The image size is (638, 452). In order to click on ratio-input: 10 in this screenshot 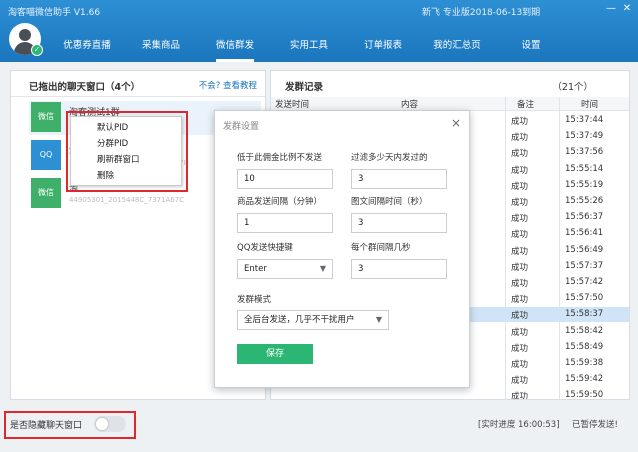, I will do `click(285, 179)`.